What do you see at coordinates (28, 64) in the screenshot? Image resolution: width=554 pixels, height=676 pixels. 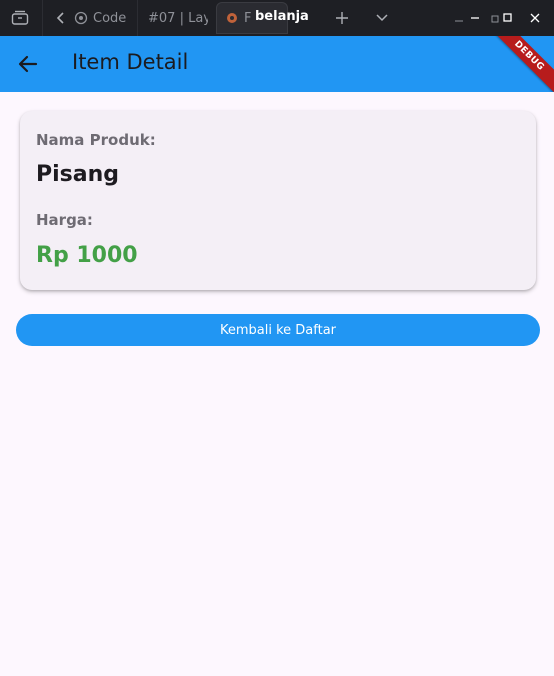 I see `back-arrow-icon` at bounding box center [28, 64].